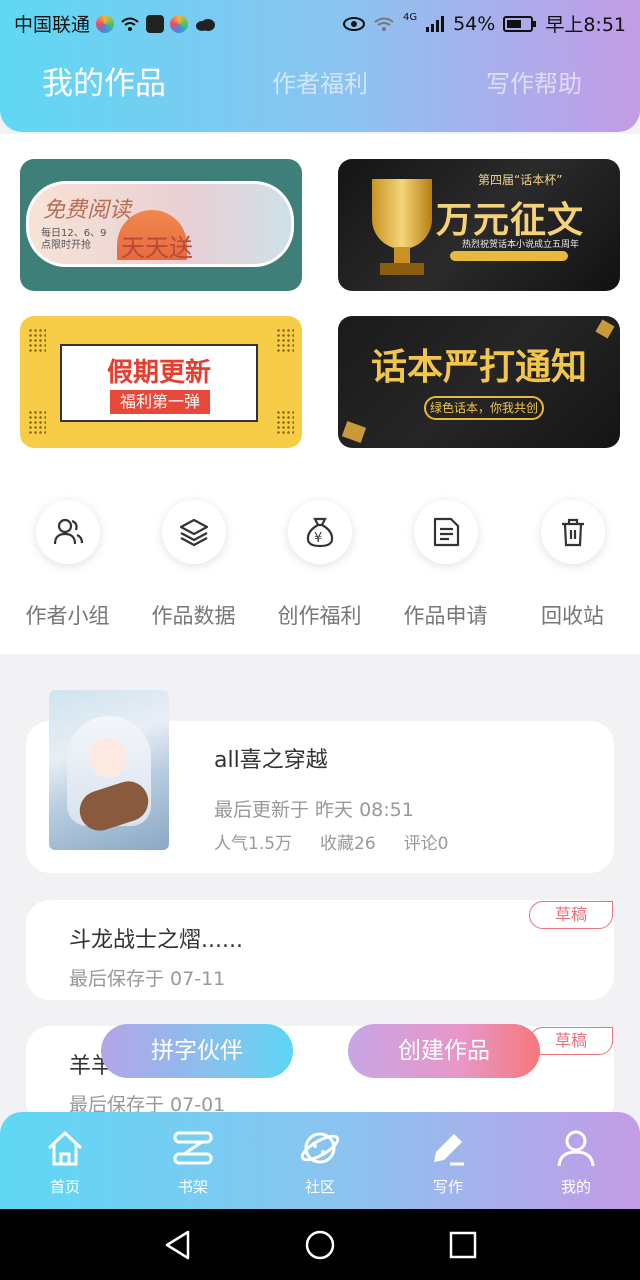  I want to click on work-updated-time: 最后更新于 昨天 08:51, so click(314, 810).